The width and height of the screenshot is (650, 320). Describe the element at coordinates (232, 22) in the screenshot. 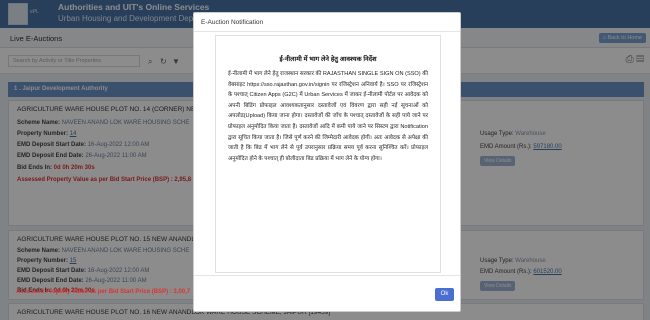

I see `modal-title: E-Auction Notification` at that location.